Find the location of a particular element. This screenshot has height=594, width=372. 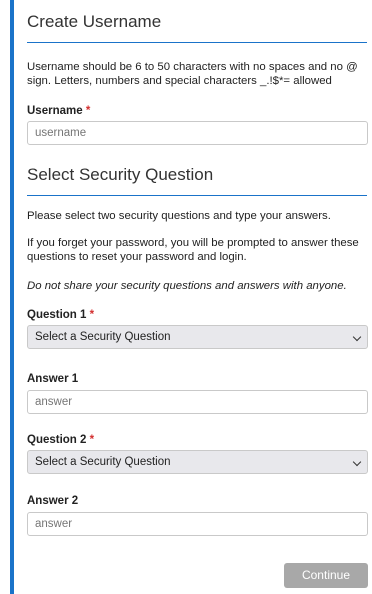

username-label-text: Username is located at coordinates (55, 111).